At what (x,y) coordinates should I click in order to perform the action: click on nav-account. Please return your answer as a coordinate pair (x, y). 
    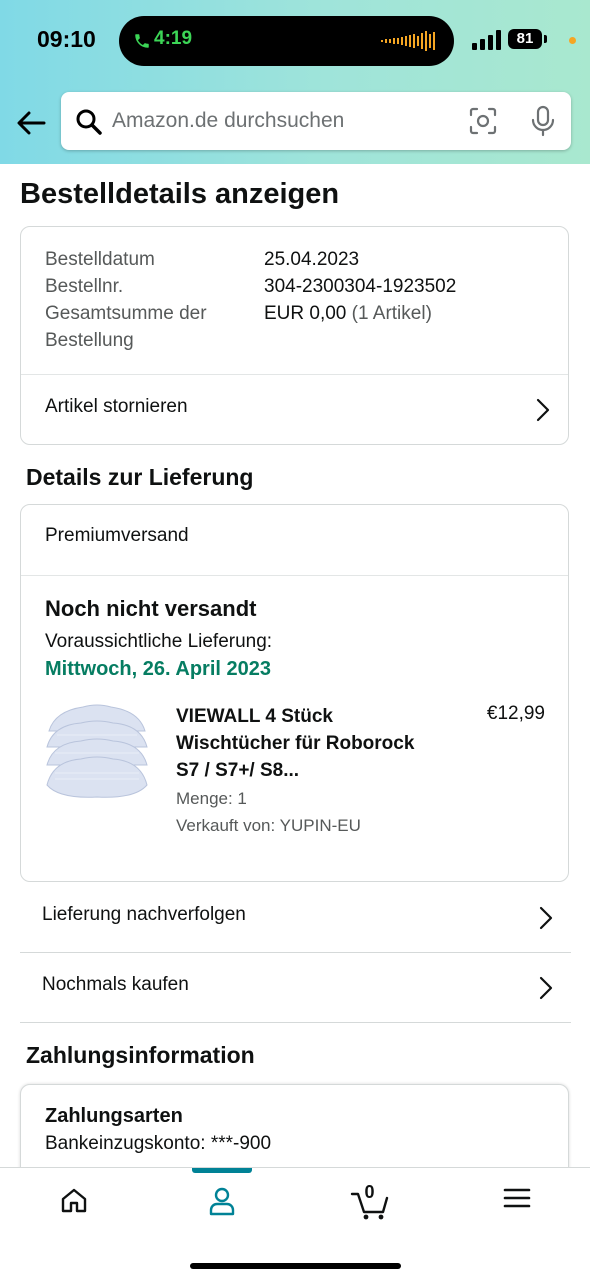
    Looking at the image, I should click on (221, 1205).